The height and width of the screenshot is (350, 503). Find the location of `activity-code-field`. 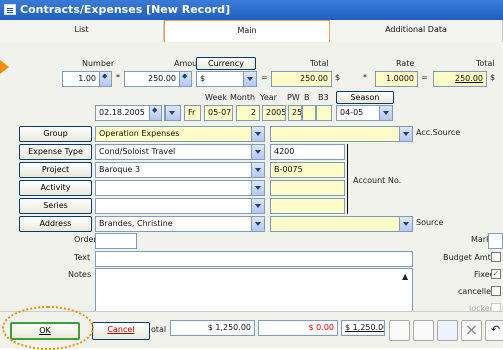

activity-code-field is located at coordinates (307, 188).